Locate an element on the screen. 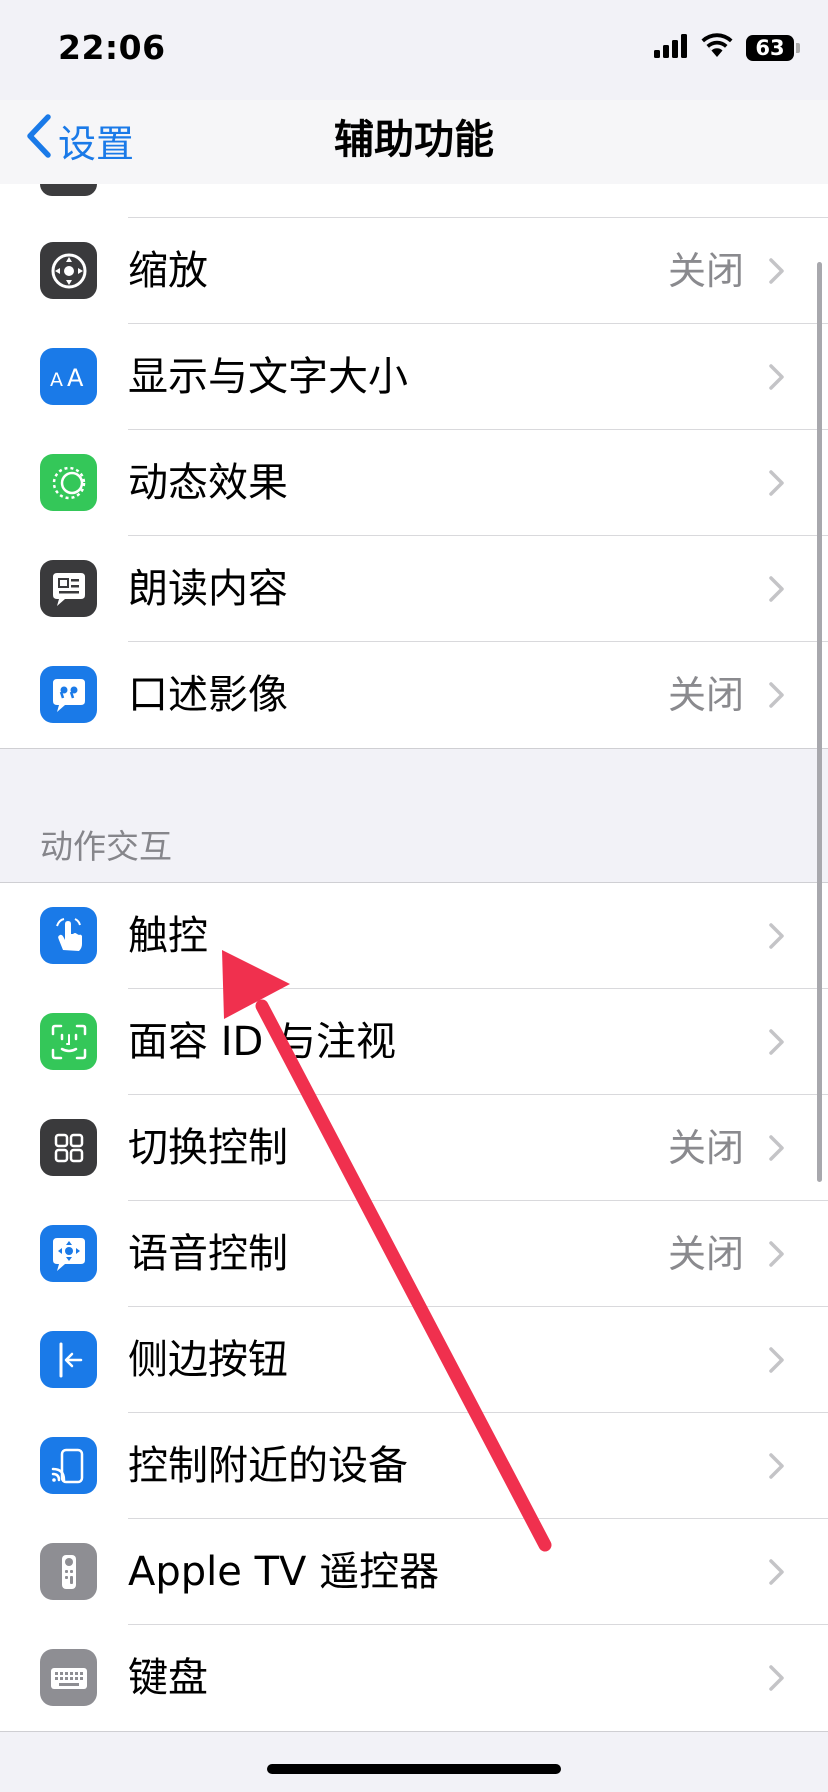  status-time: 22:06 is located at coordinates (112, 47).